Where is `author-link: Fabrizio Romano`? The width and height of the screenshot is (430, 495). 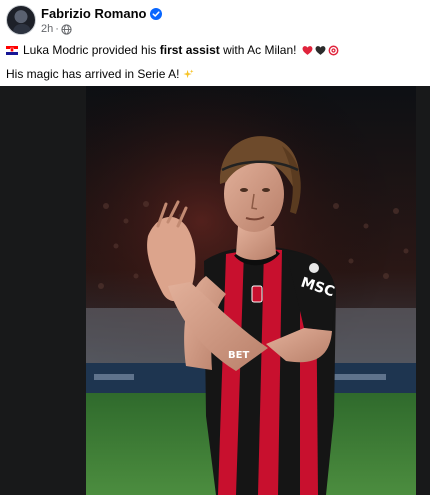
author-link: Fabrizio Romano is located at coordinates (102, 13).